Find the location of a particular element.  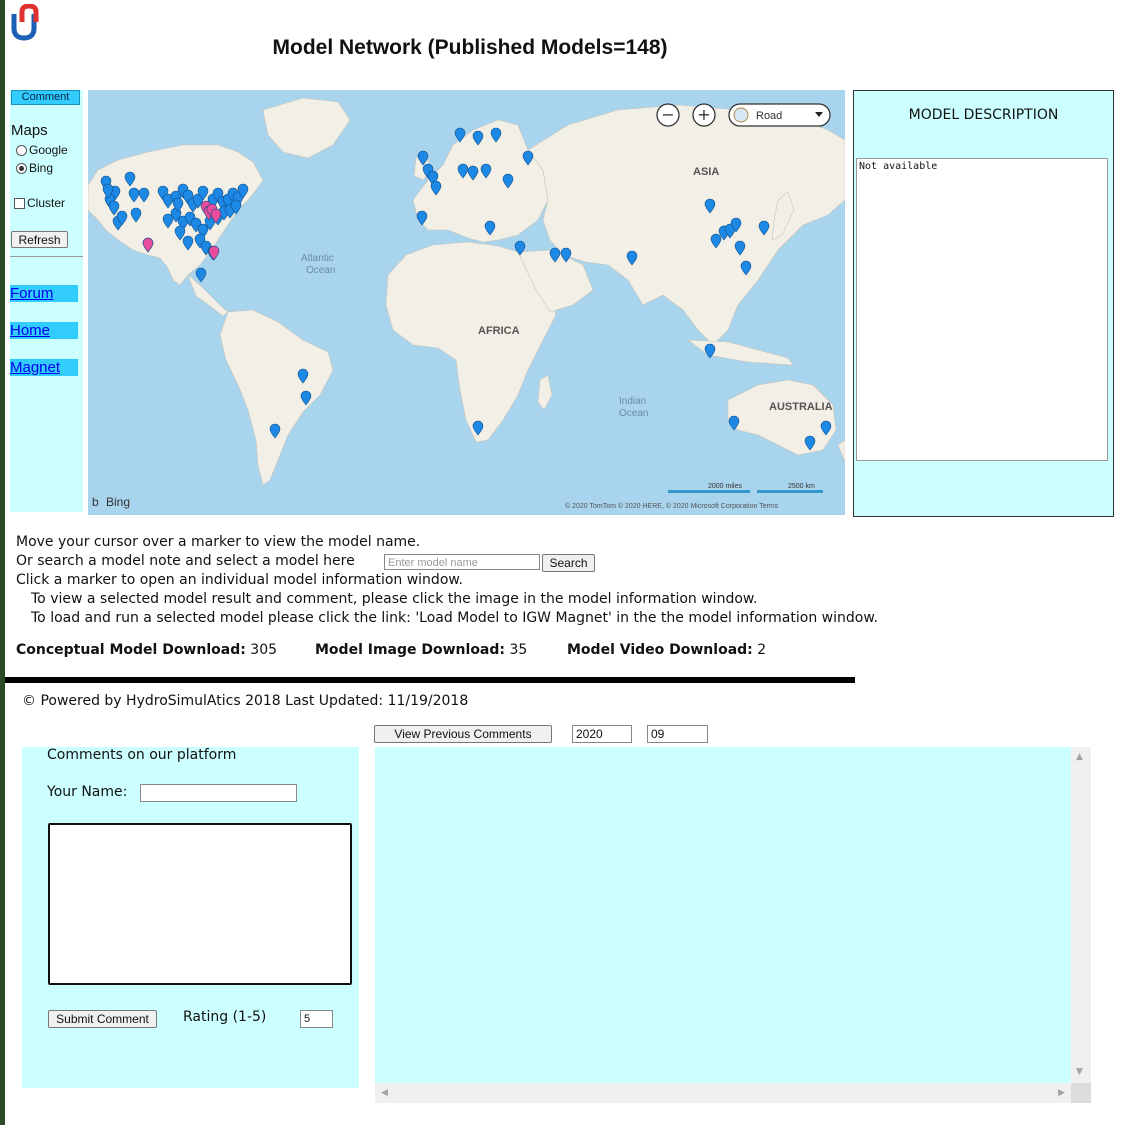

image-download-stat: Model Image Download: 35 is located at coordinates (421, 650).